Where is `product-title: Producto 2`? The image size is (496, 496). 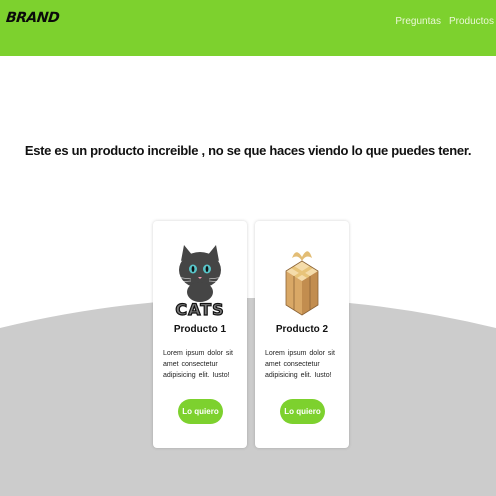 product-title: Producto 2 is located at coordinates (302, 329).